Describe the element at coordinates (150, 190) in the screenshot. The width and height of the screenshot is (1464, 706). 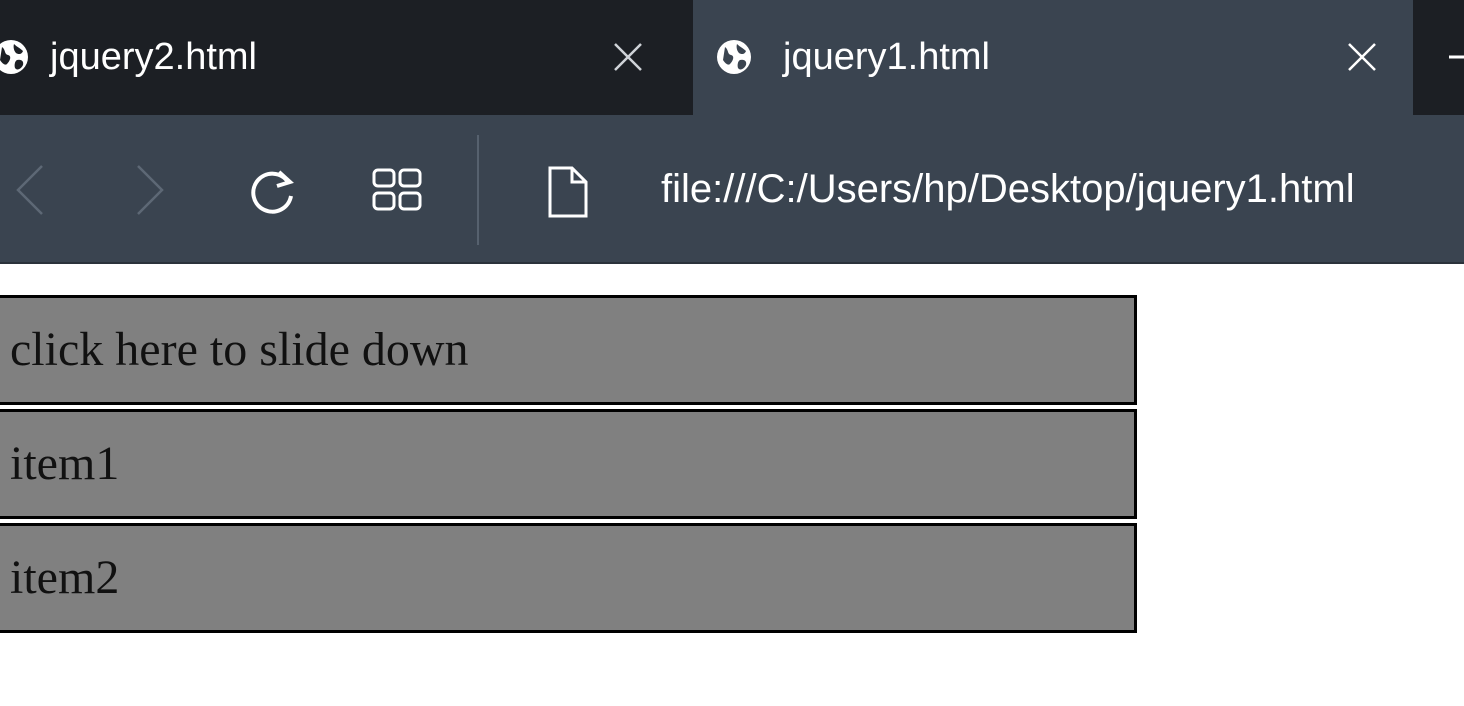
I see `chevron-right-icon` at that location.